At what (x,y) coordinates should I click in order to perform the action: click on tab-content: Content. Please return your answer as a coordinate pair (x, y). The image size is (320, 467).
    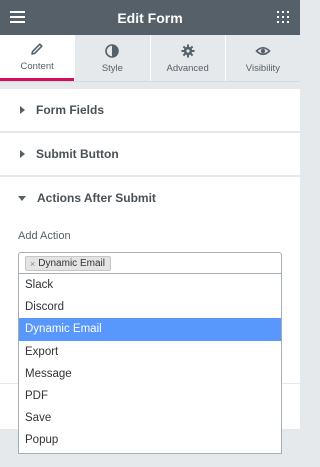
    Looking at the image, I should click on (37, 58).